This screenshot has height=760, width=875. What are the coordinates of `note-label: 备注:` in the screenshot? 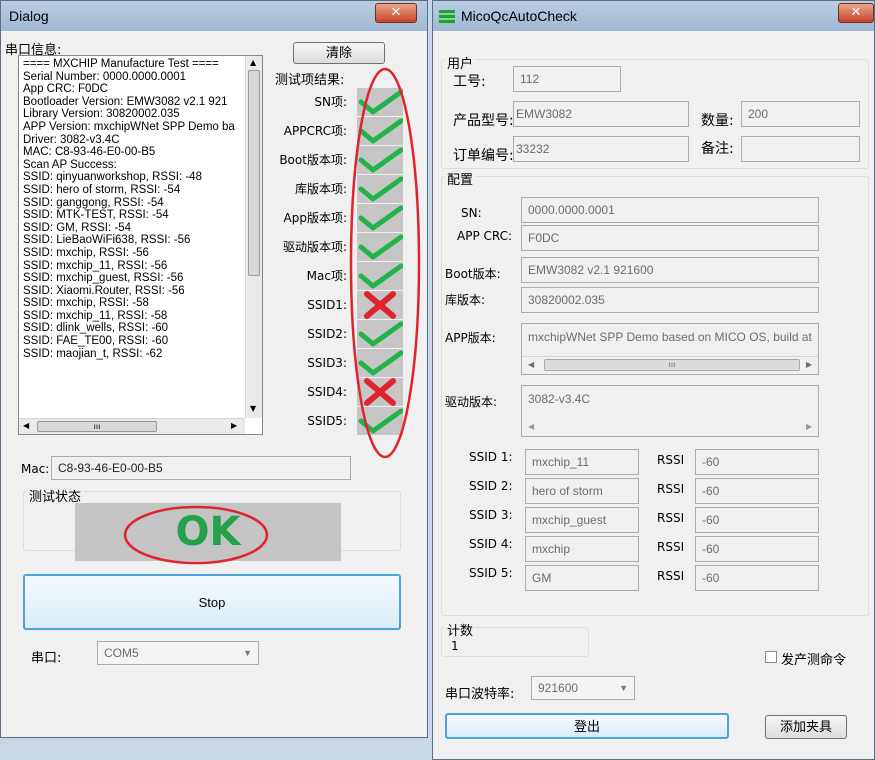 It's located at (717, 149).